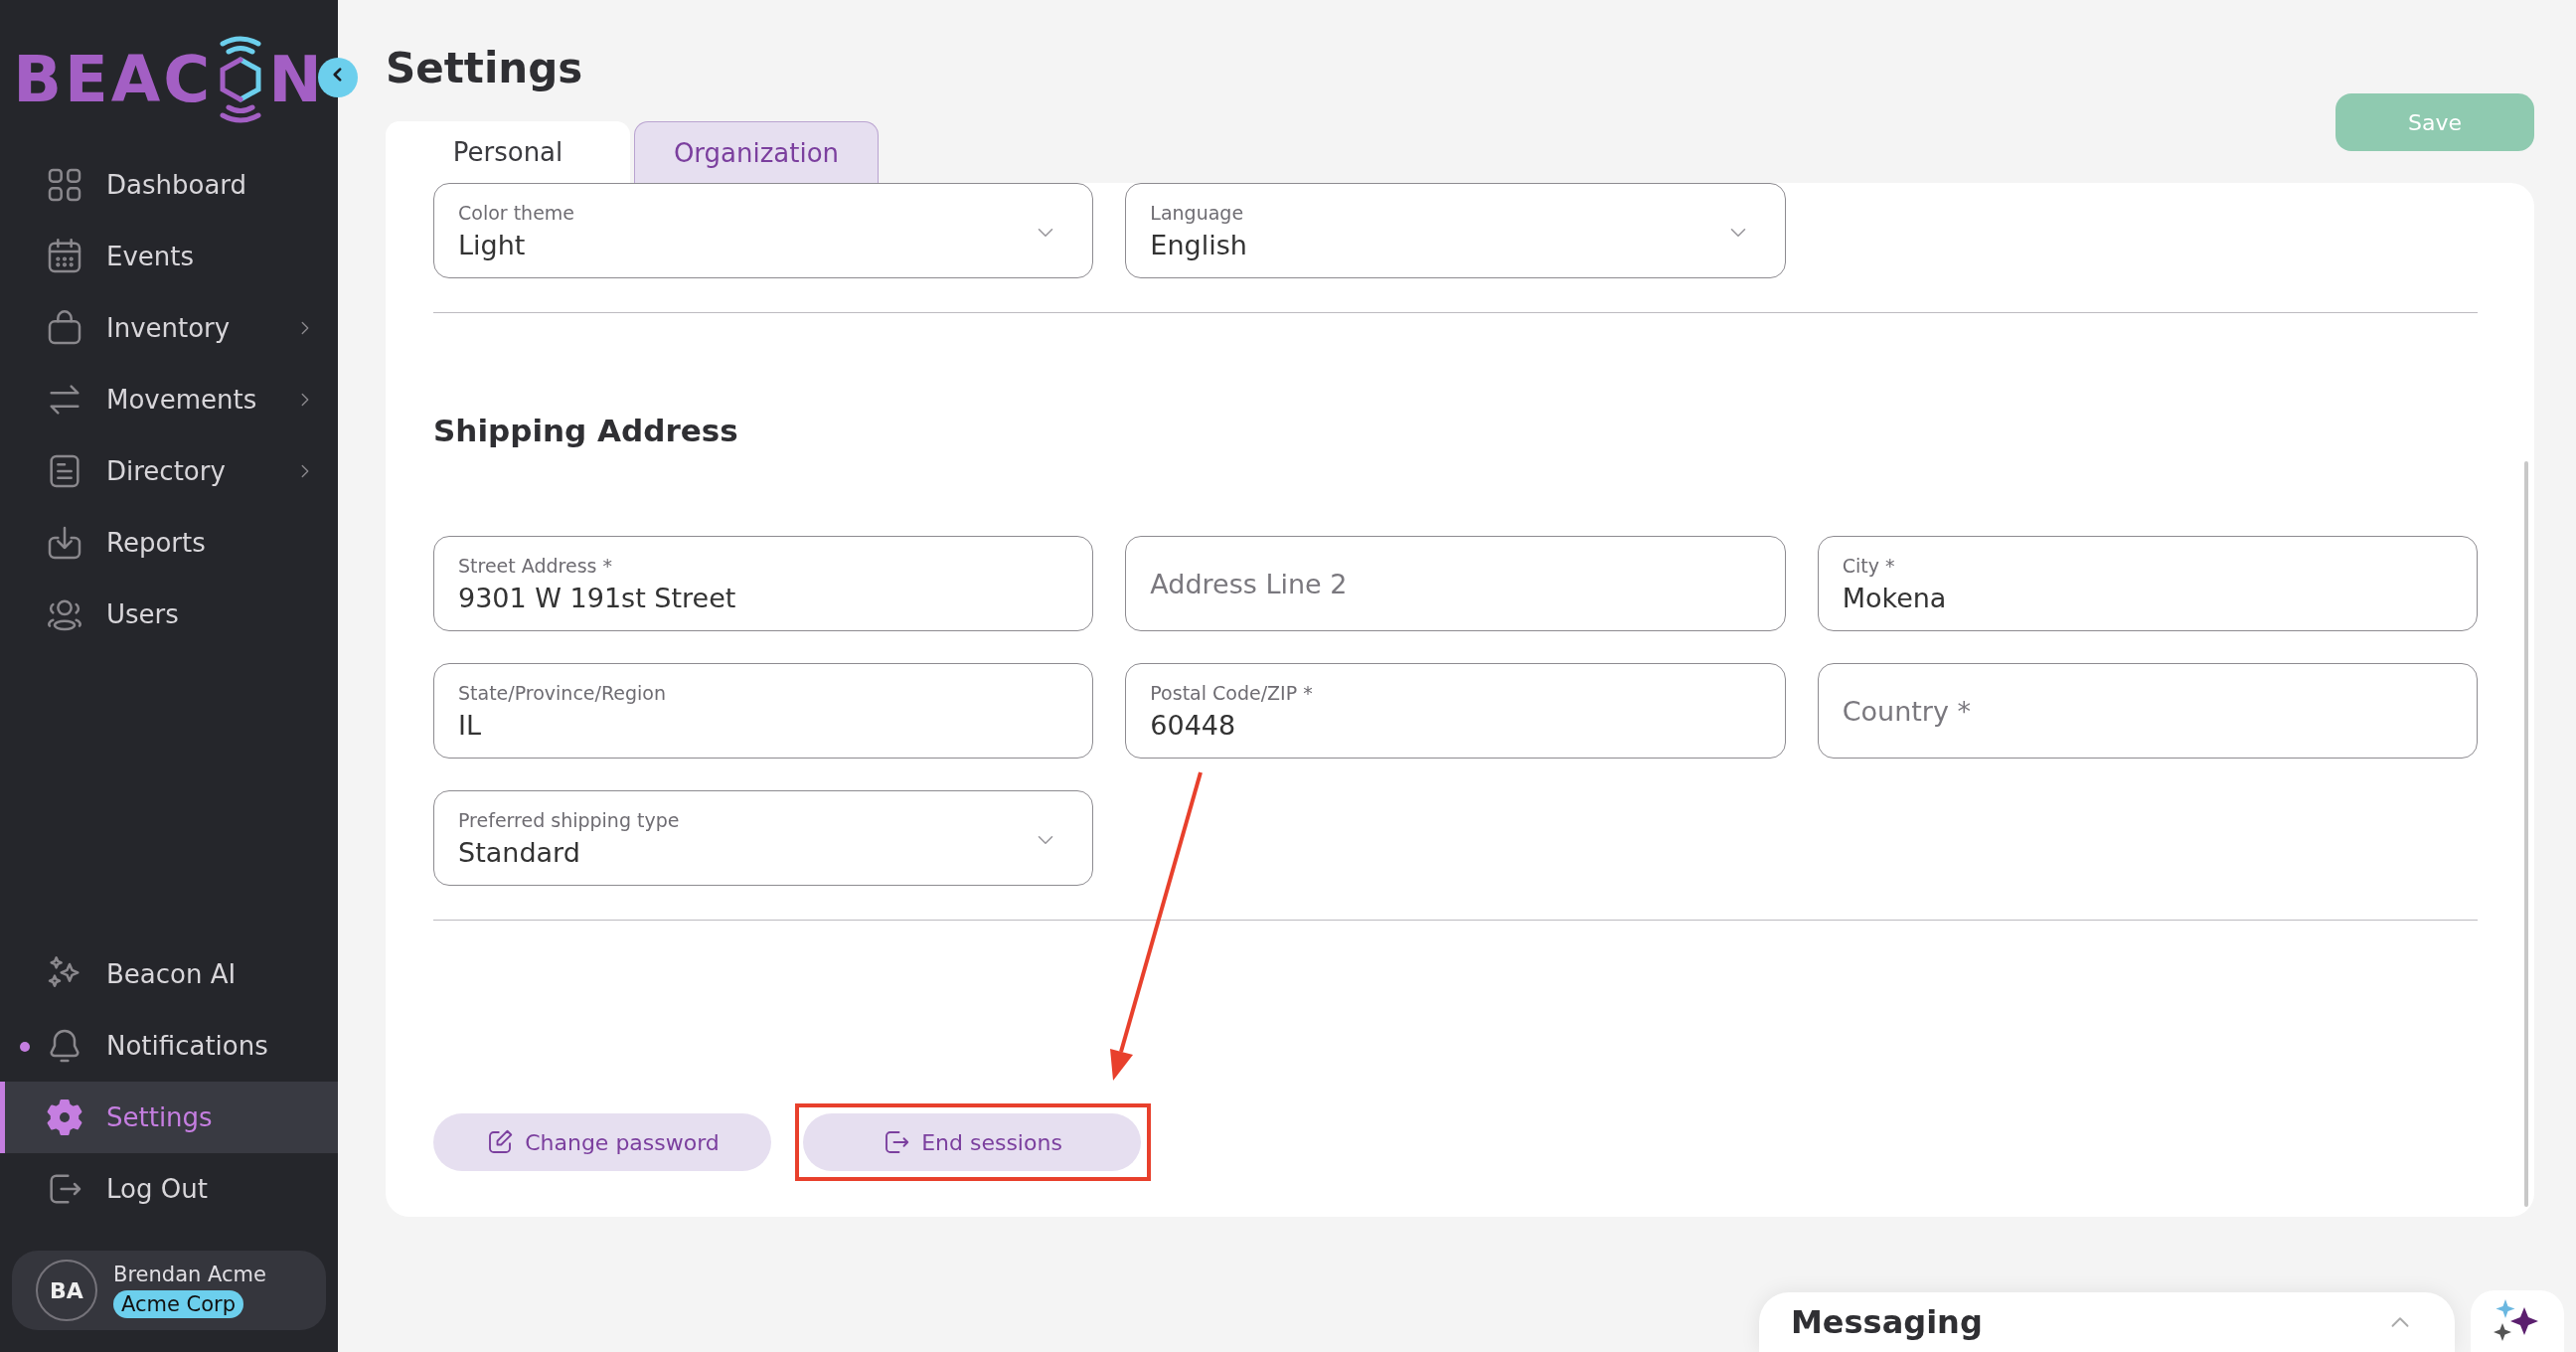 This screenshot has width=2576, height=1352. Describe the element at coordinates (189, 1274) in the screenshot. I see `user-name: Brendan Acme` at that location.